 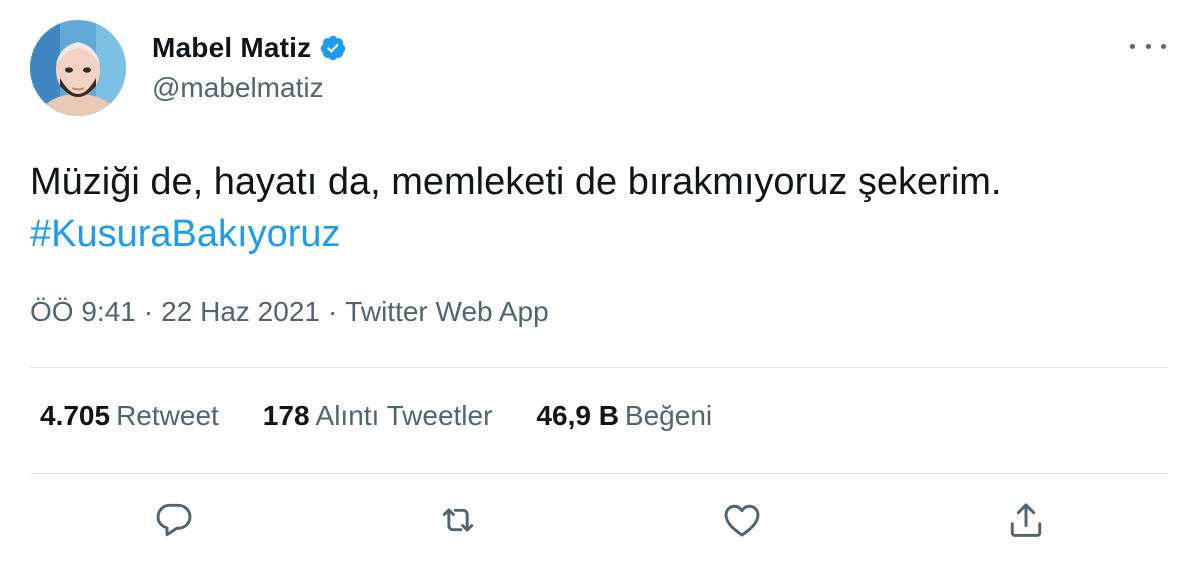 I want to click on reply-icon, so click(x=174, y=520).